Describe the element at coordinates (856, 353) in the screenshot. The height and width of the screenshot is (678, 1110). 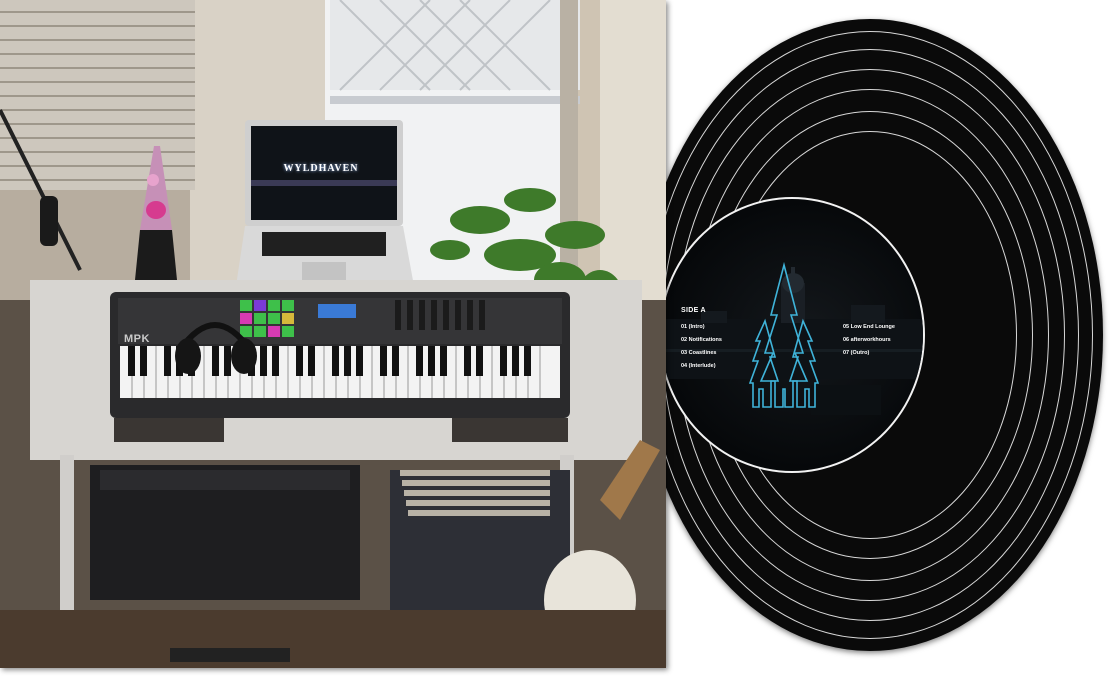
I see `track-title: 07 (Outro)` at that location.